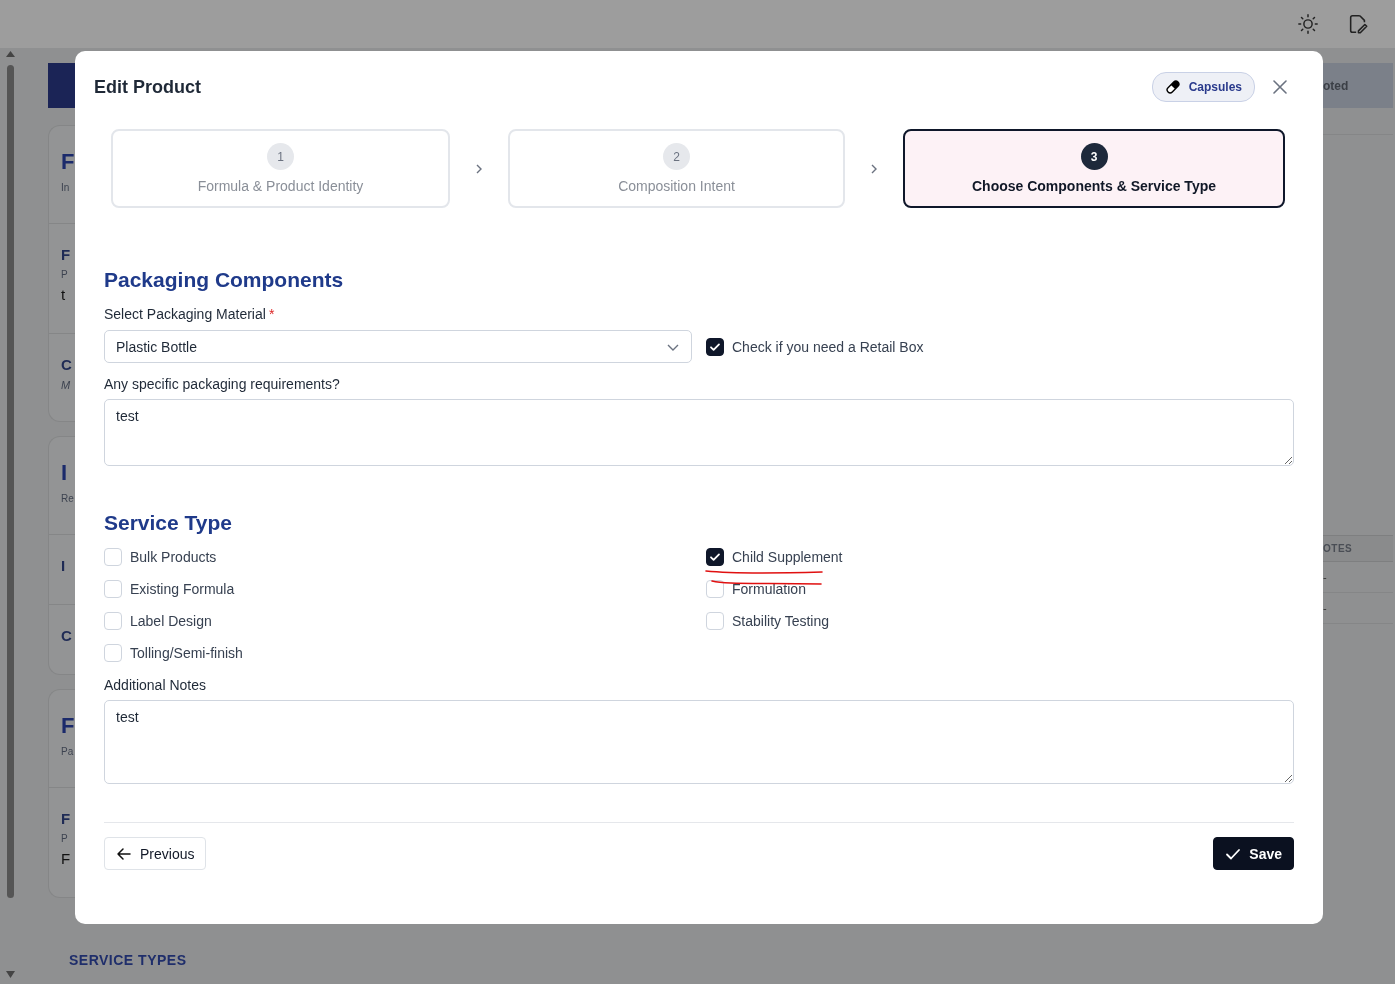 Image resolution: width=1395 pixels, height=984 pixels. I want to click on capsule-icon, so click(1172, 87).